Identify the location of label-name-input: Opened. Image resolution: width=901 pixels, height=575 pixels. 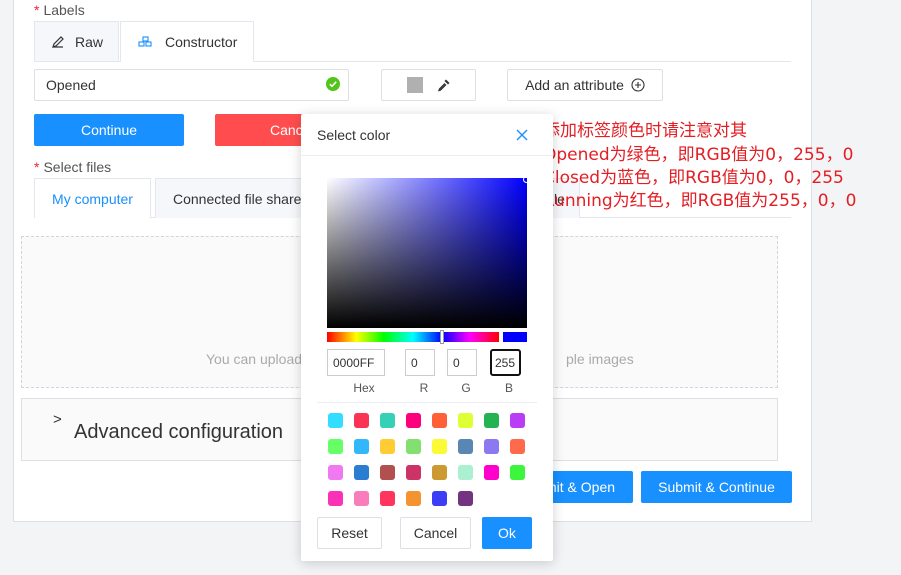
(191, 85).